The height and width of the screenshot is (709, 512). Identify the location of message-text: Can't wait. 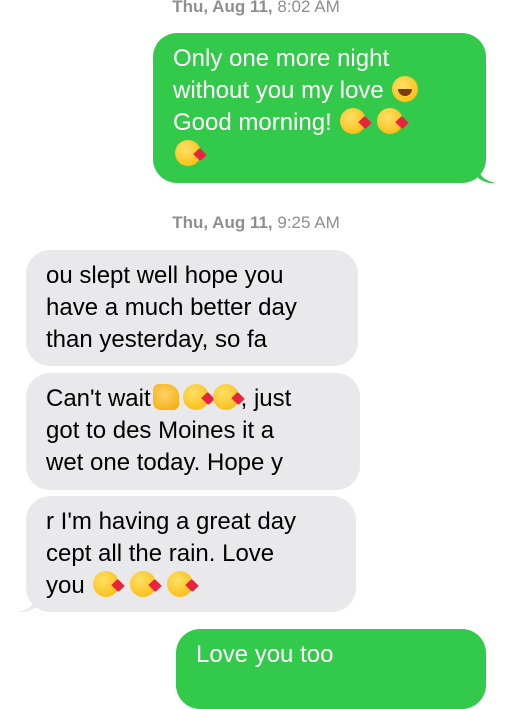
(98, 398).